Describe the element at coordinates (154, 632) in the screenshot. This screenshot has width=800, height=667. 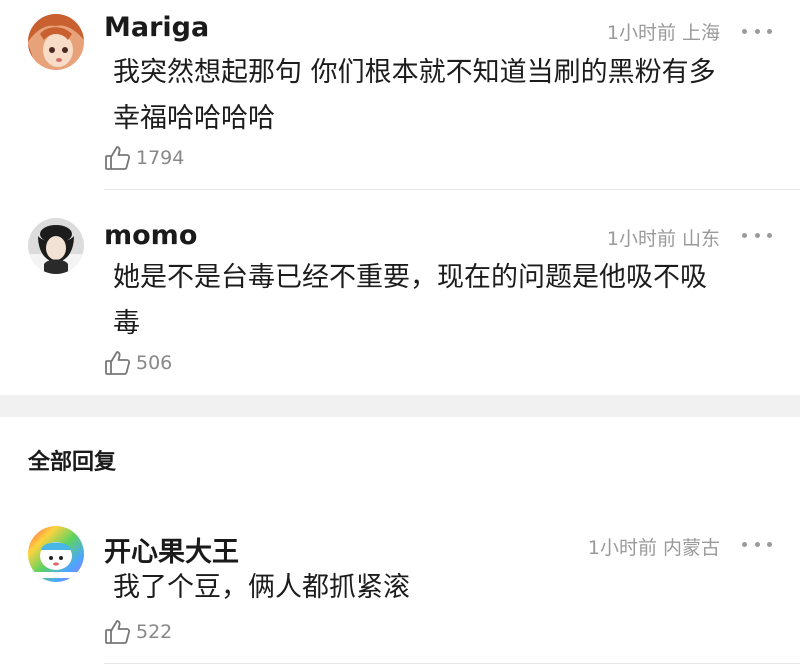
I see `like-count: 522` at that location.